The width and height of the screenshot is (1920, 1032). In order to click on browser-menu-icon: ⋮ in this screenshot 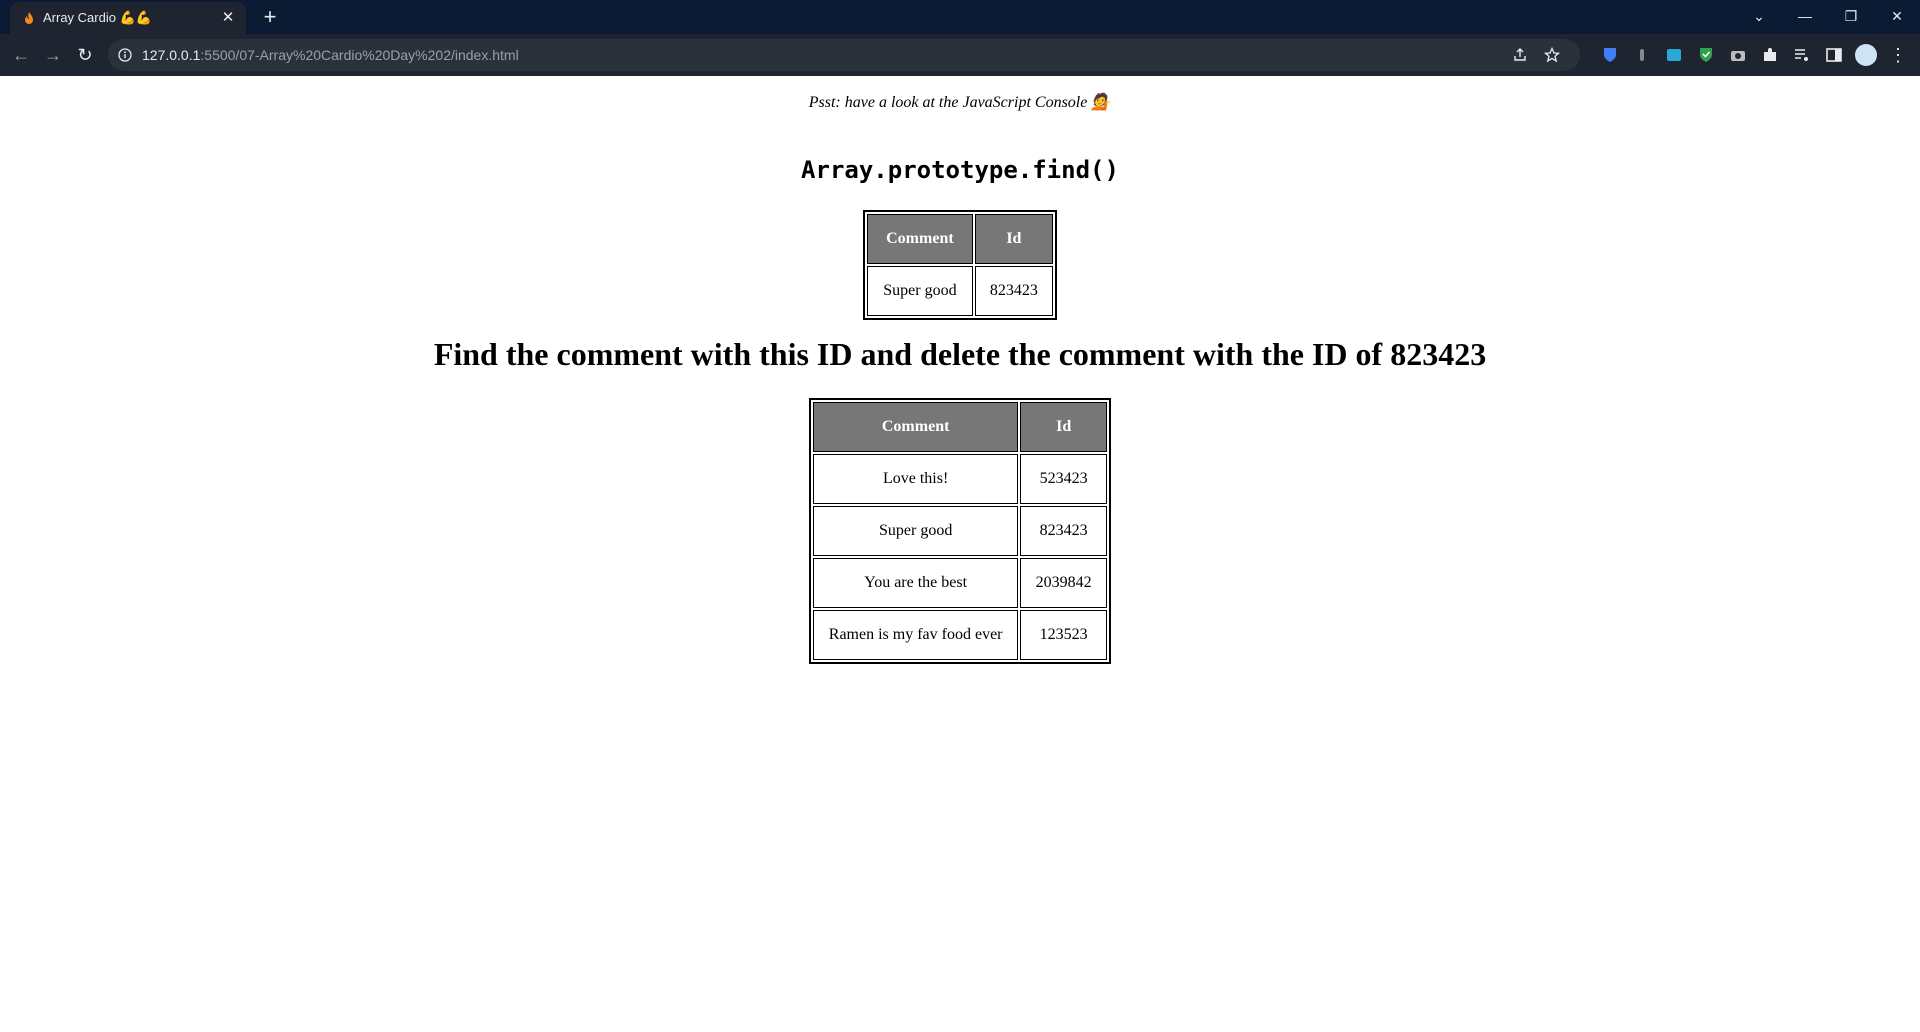, I will do `click(1898, 55)`.